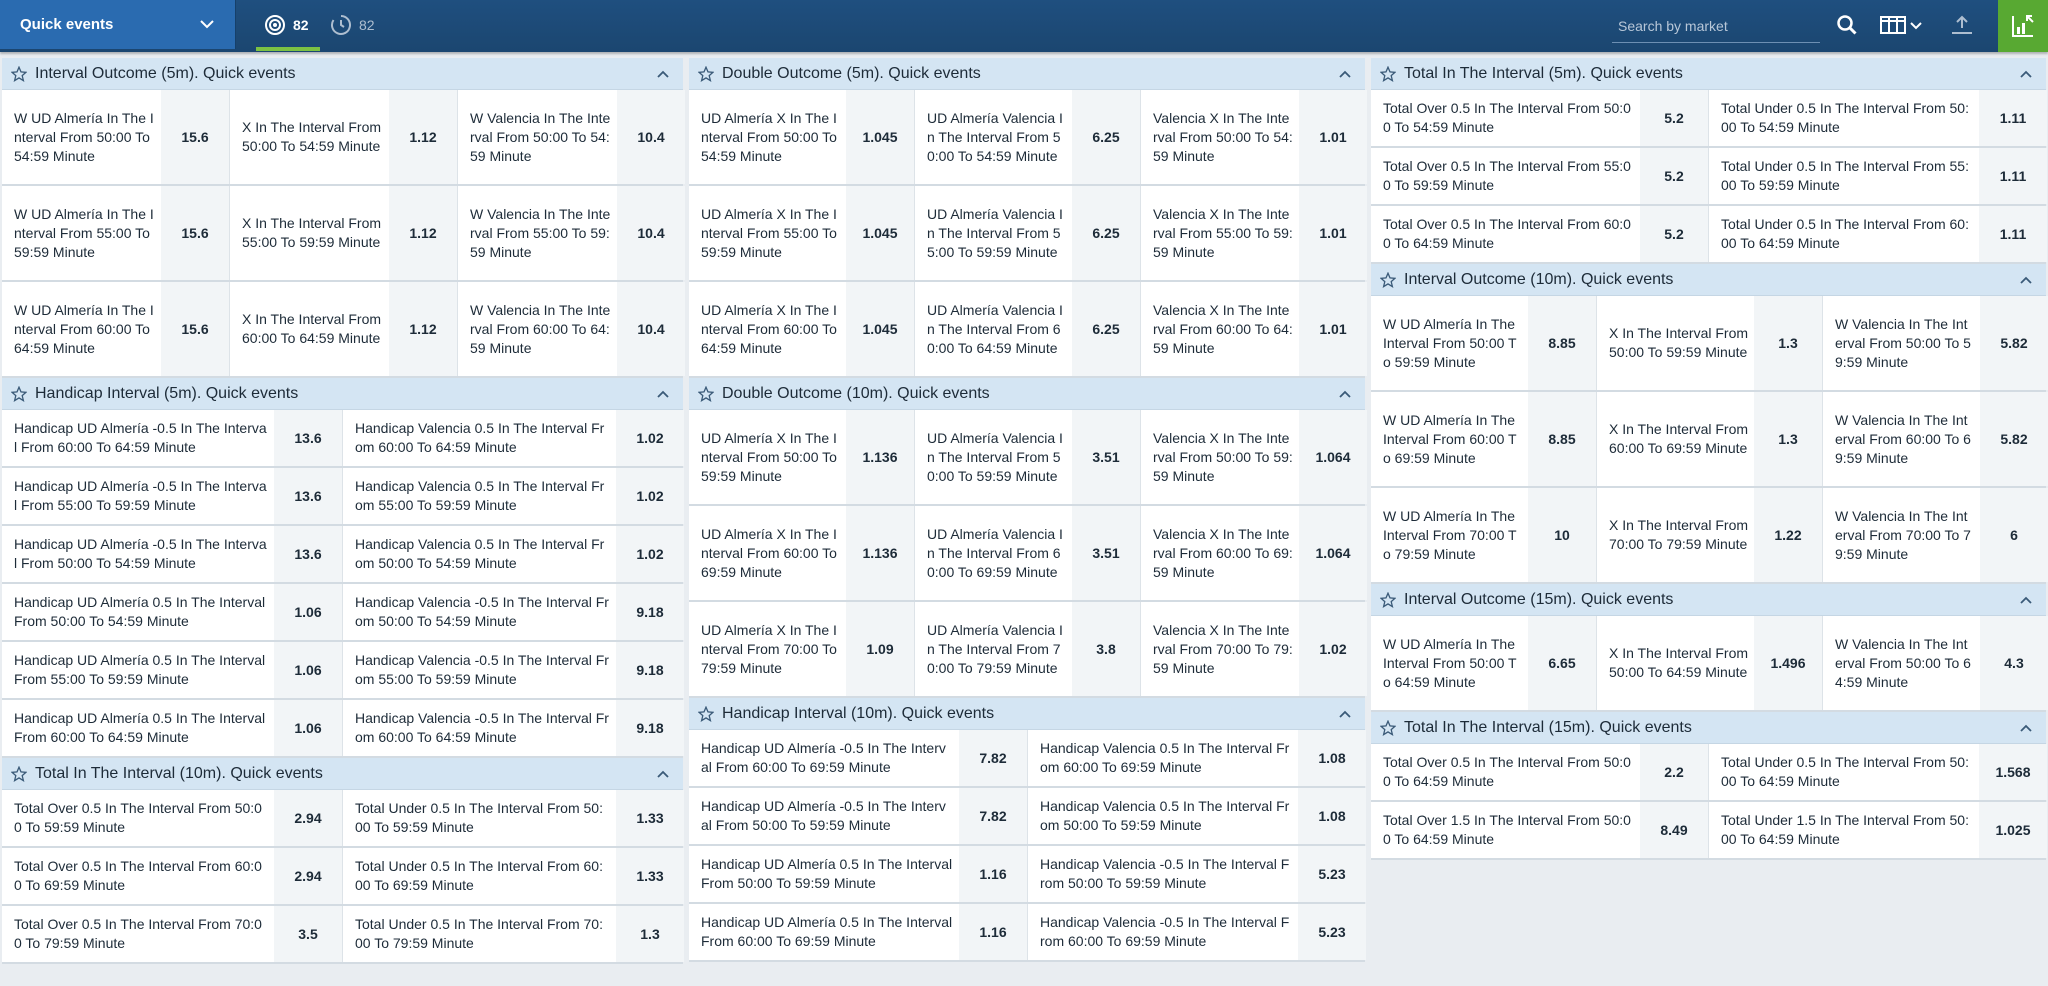  Describe the element at coordinates (1716, 25) in the screenshot. I see `search-input` at that location.